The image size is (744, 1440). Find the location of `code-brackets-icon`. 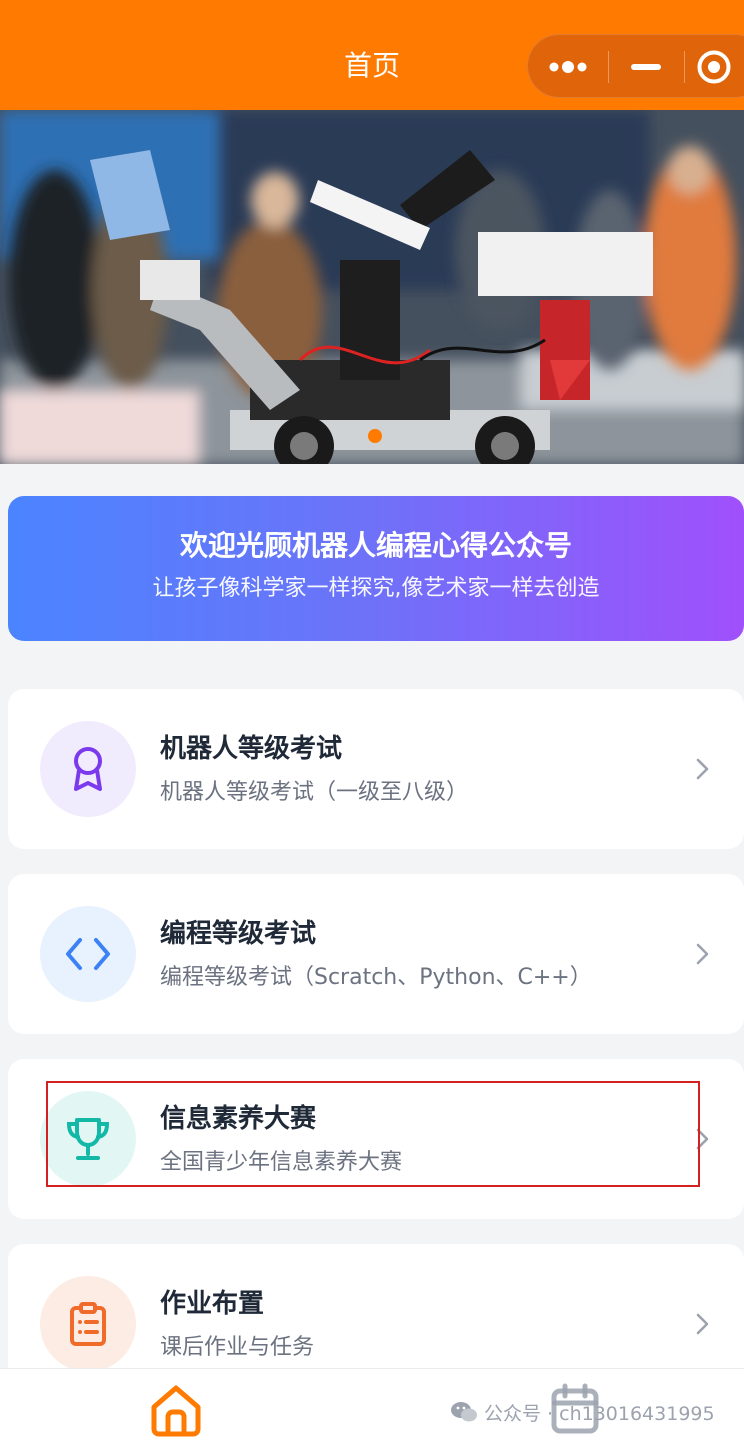

code-brackets-icon is located at coordinates (88, 954).